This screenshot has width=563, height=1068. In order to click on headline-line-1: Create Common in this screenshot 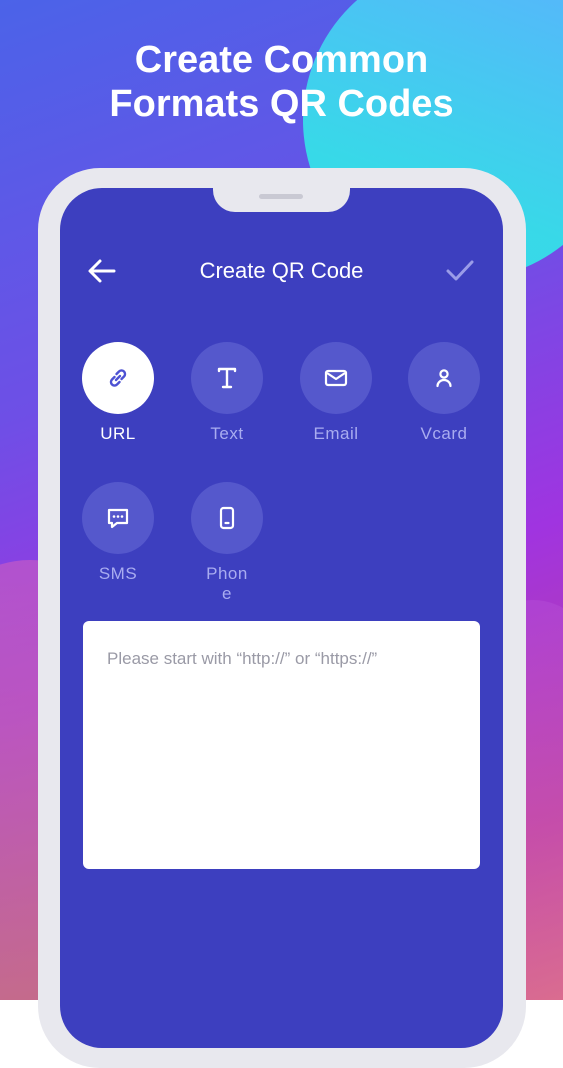, I will do `click(281, 60)`.